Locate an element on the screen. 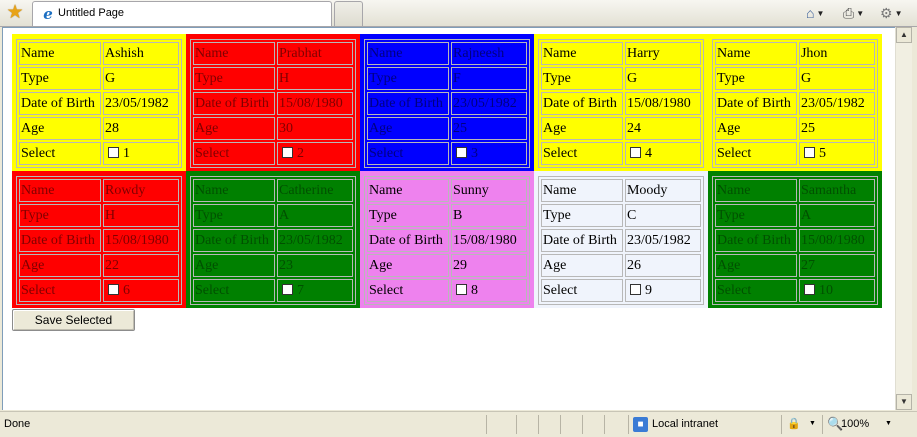 This screenshot has height=437, width=917. field-value-age: 26 is located at coordinates (662, 265).